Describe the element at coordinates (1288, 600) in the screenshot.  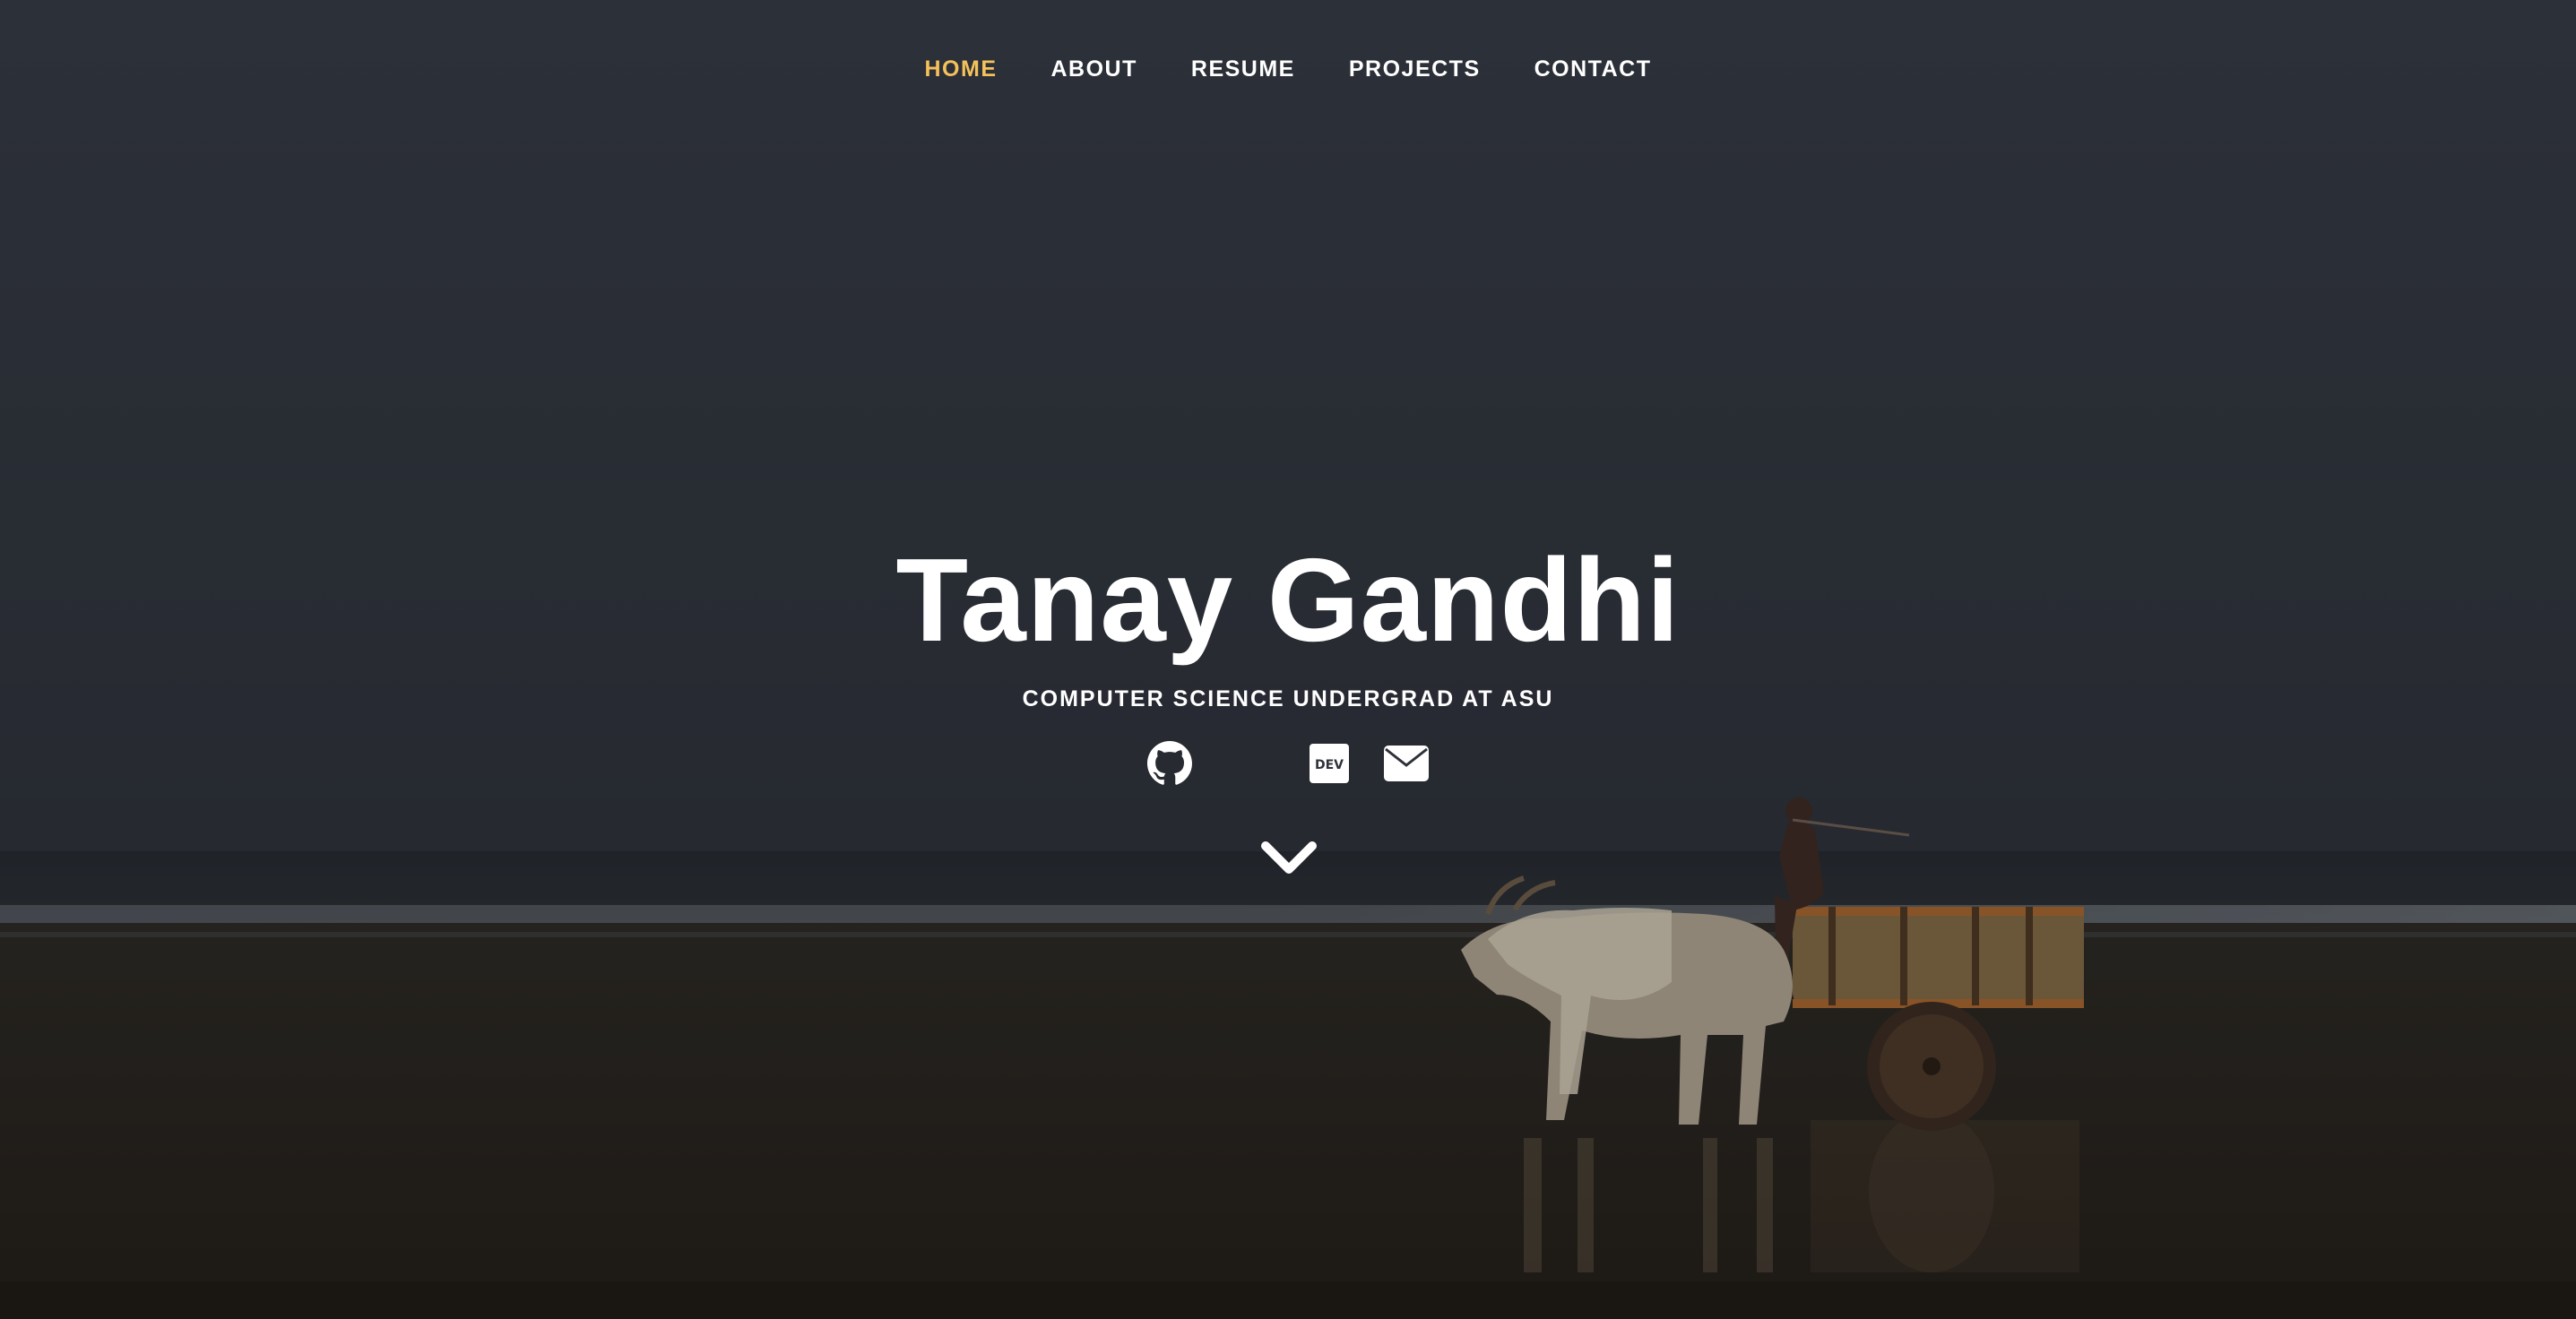
I see `page-title: Tanay Gandhi` at that location.